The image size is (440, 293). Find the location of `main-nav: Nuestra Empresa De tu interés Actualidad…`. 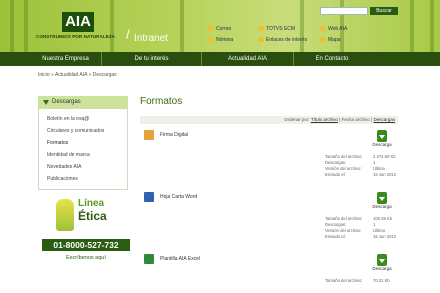

main-nav: Nuestra Empresa De tu interés Actualidad… is located at coordinates (220, 59).